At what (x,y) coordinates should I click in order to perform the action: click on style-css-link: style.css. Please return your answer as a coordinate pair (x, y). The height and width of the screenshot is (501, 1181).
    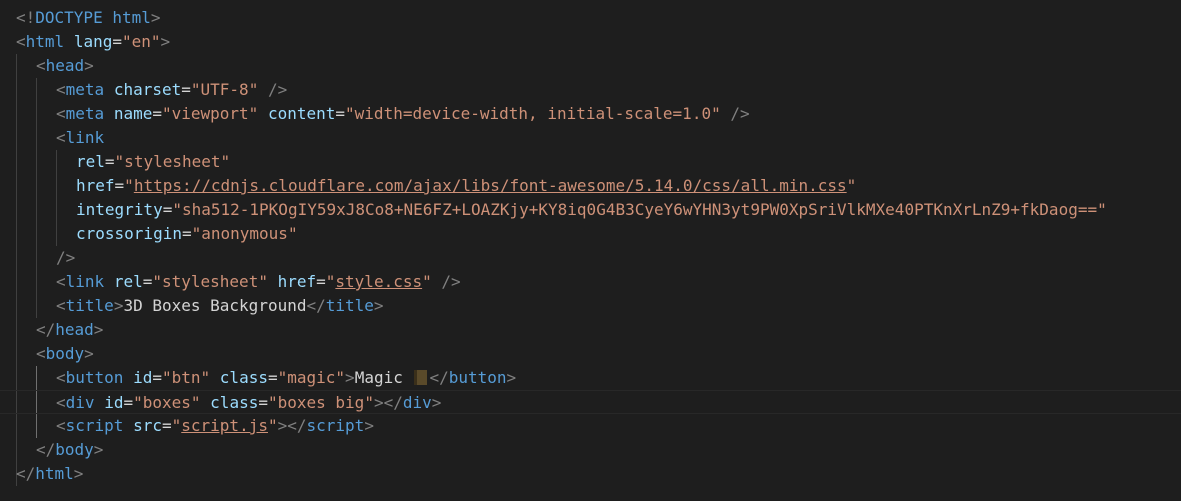
    Looking at the image, I should click on (378, 281).